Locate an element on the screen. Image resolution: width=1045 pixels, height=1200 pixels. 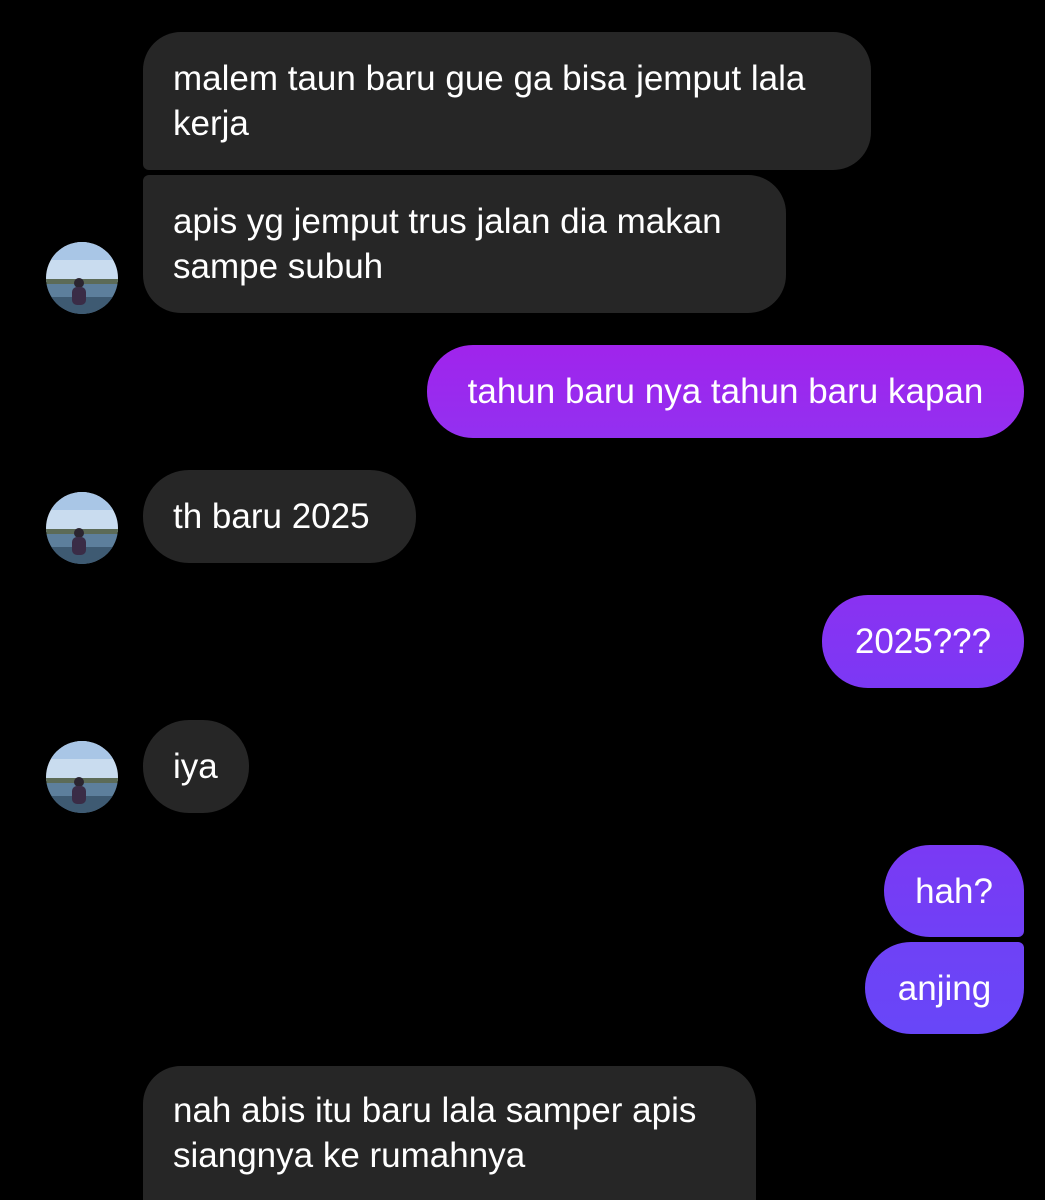
message-text-line: sampe subuh is located at coordinates (278, 266).